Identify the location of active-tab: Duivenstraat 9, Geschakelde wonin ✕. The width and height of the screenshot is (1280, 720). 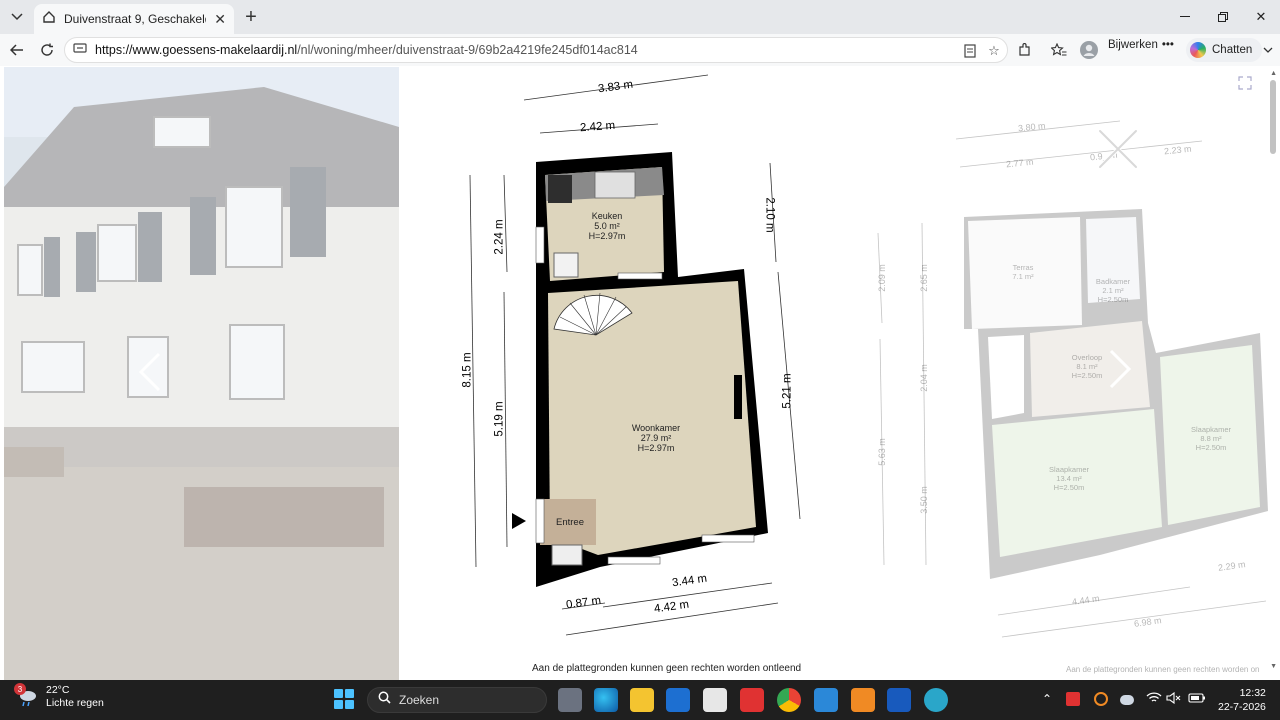
(134, 19).